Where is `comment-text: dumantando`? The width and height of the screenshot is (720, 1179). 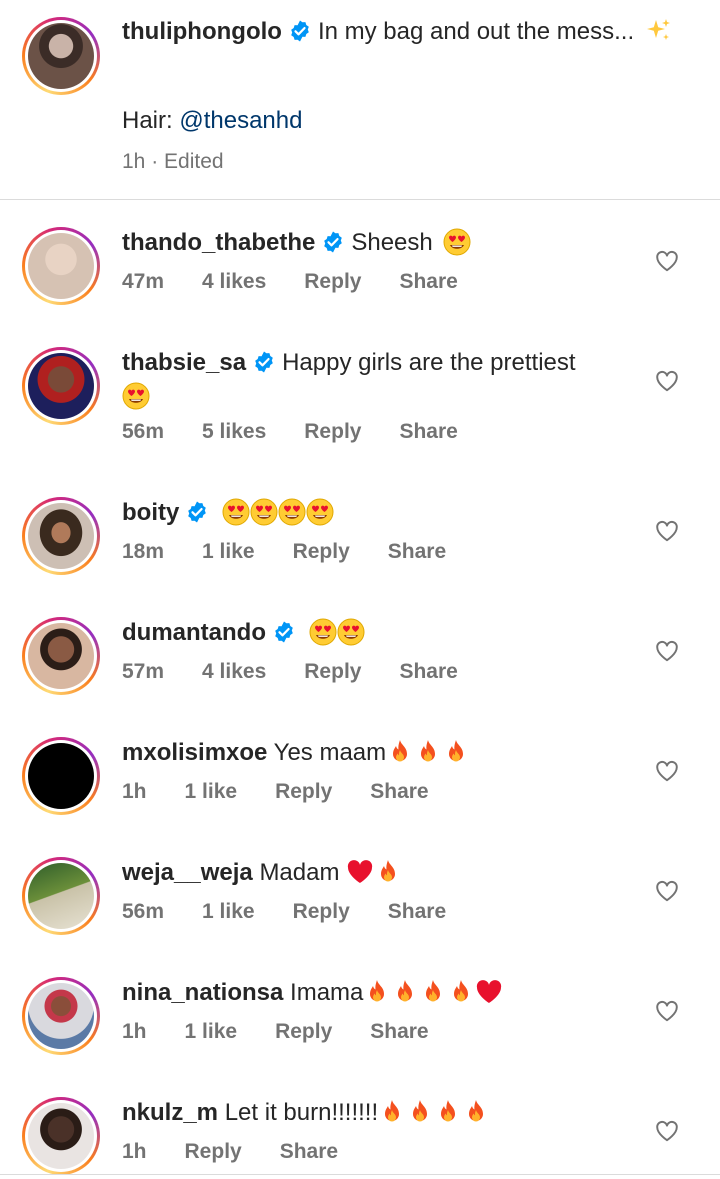 comment-text: dumantando is located at coordinates (382, 633).